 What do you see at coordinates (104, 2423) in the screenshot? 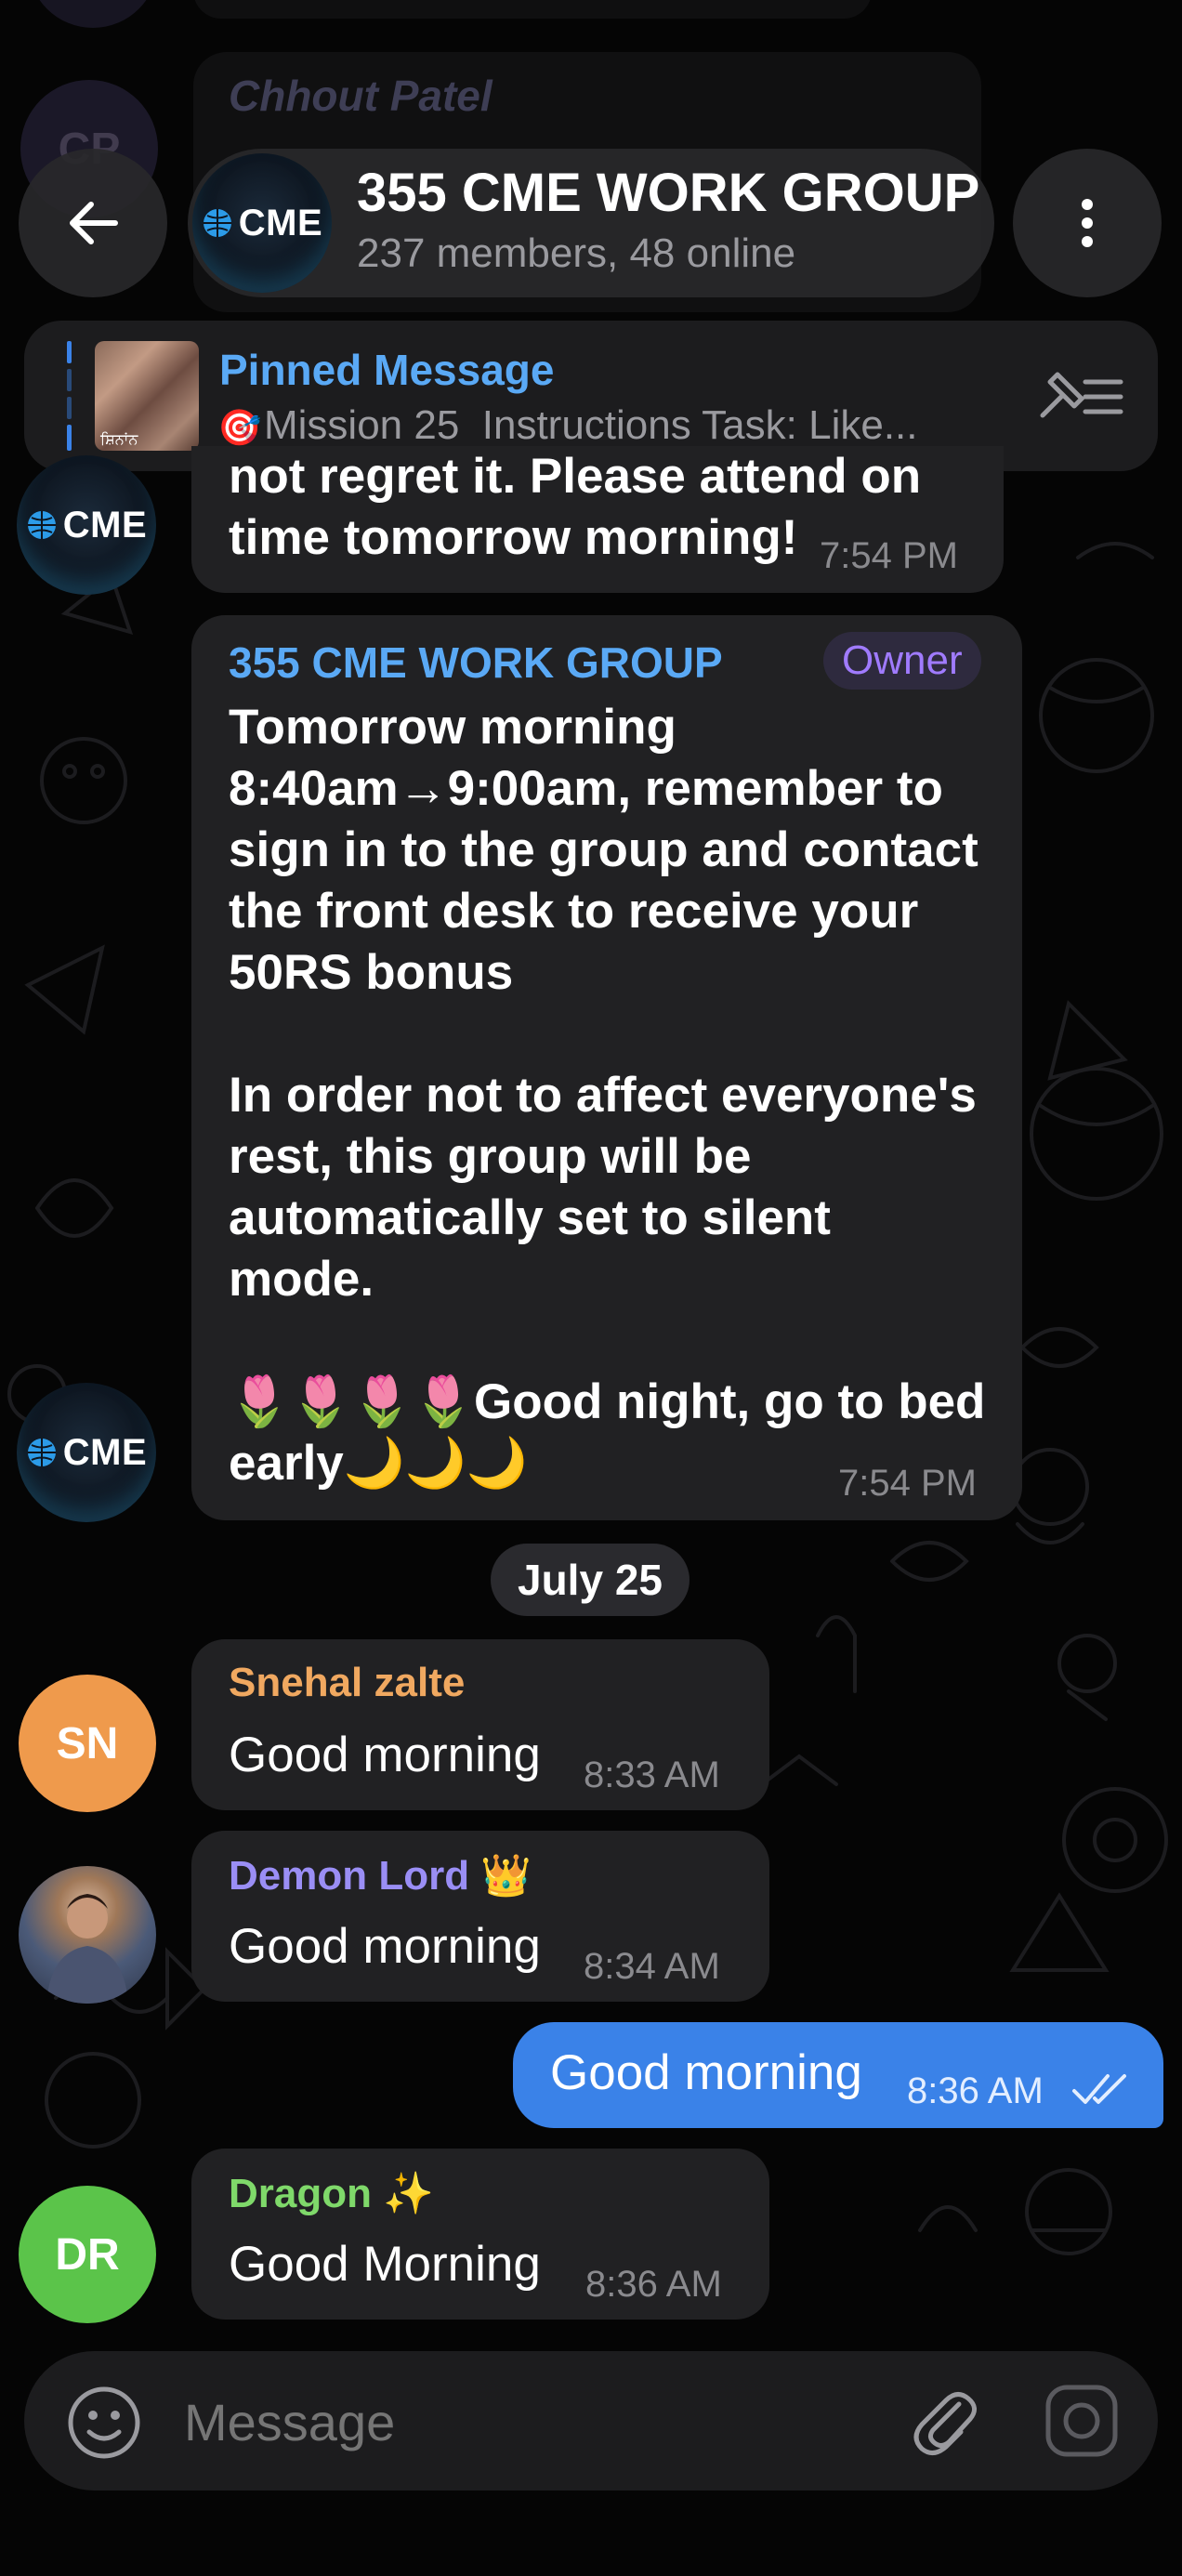
I see `emoji-icon` at bounding box center [104, 2423].